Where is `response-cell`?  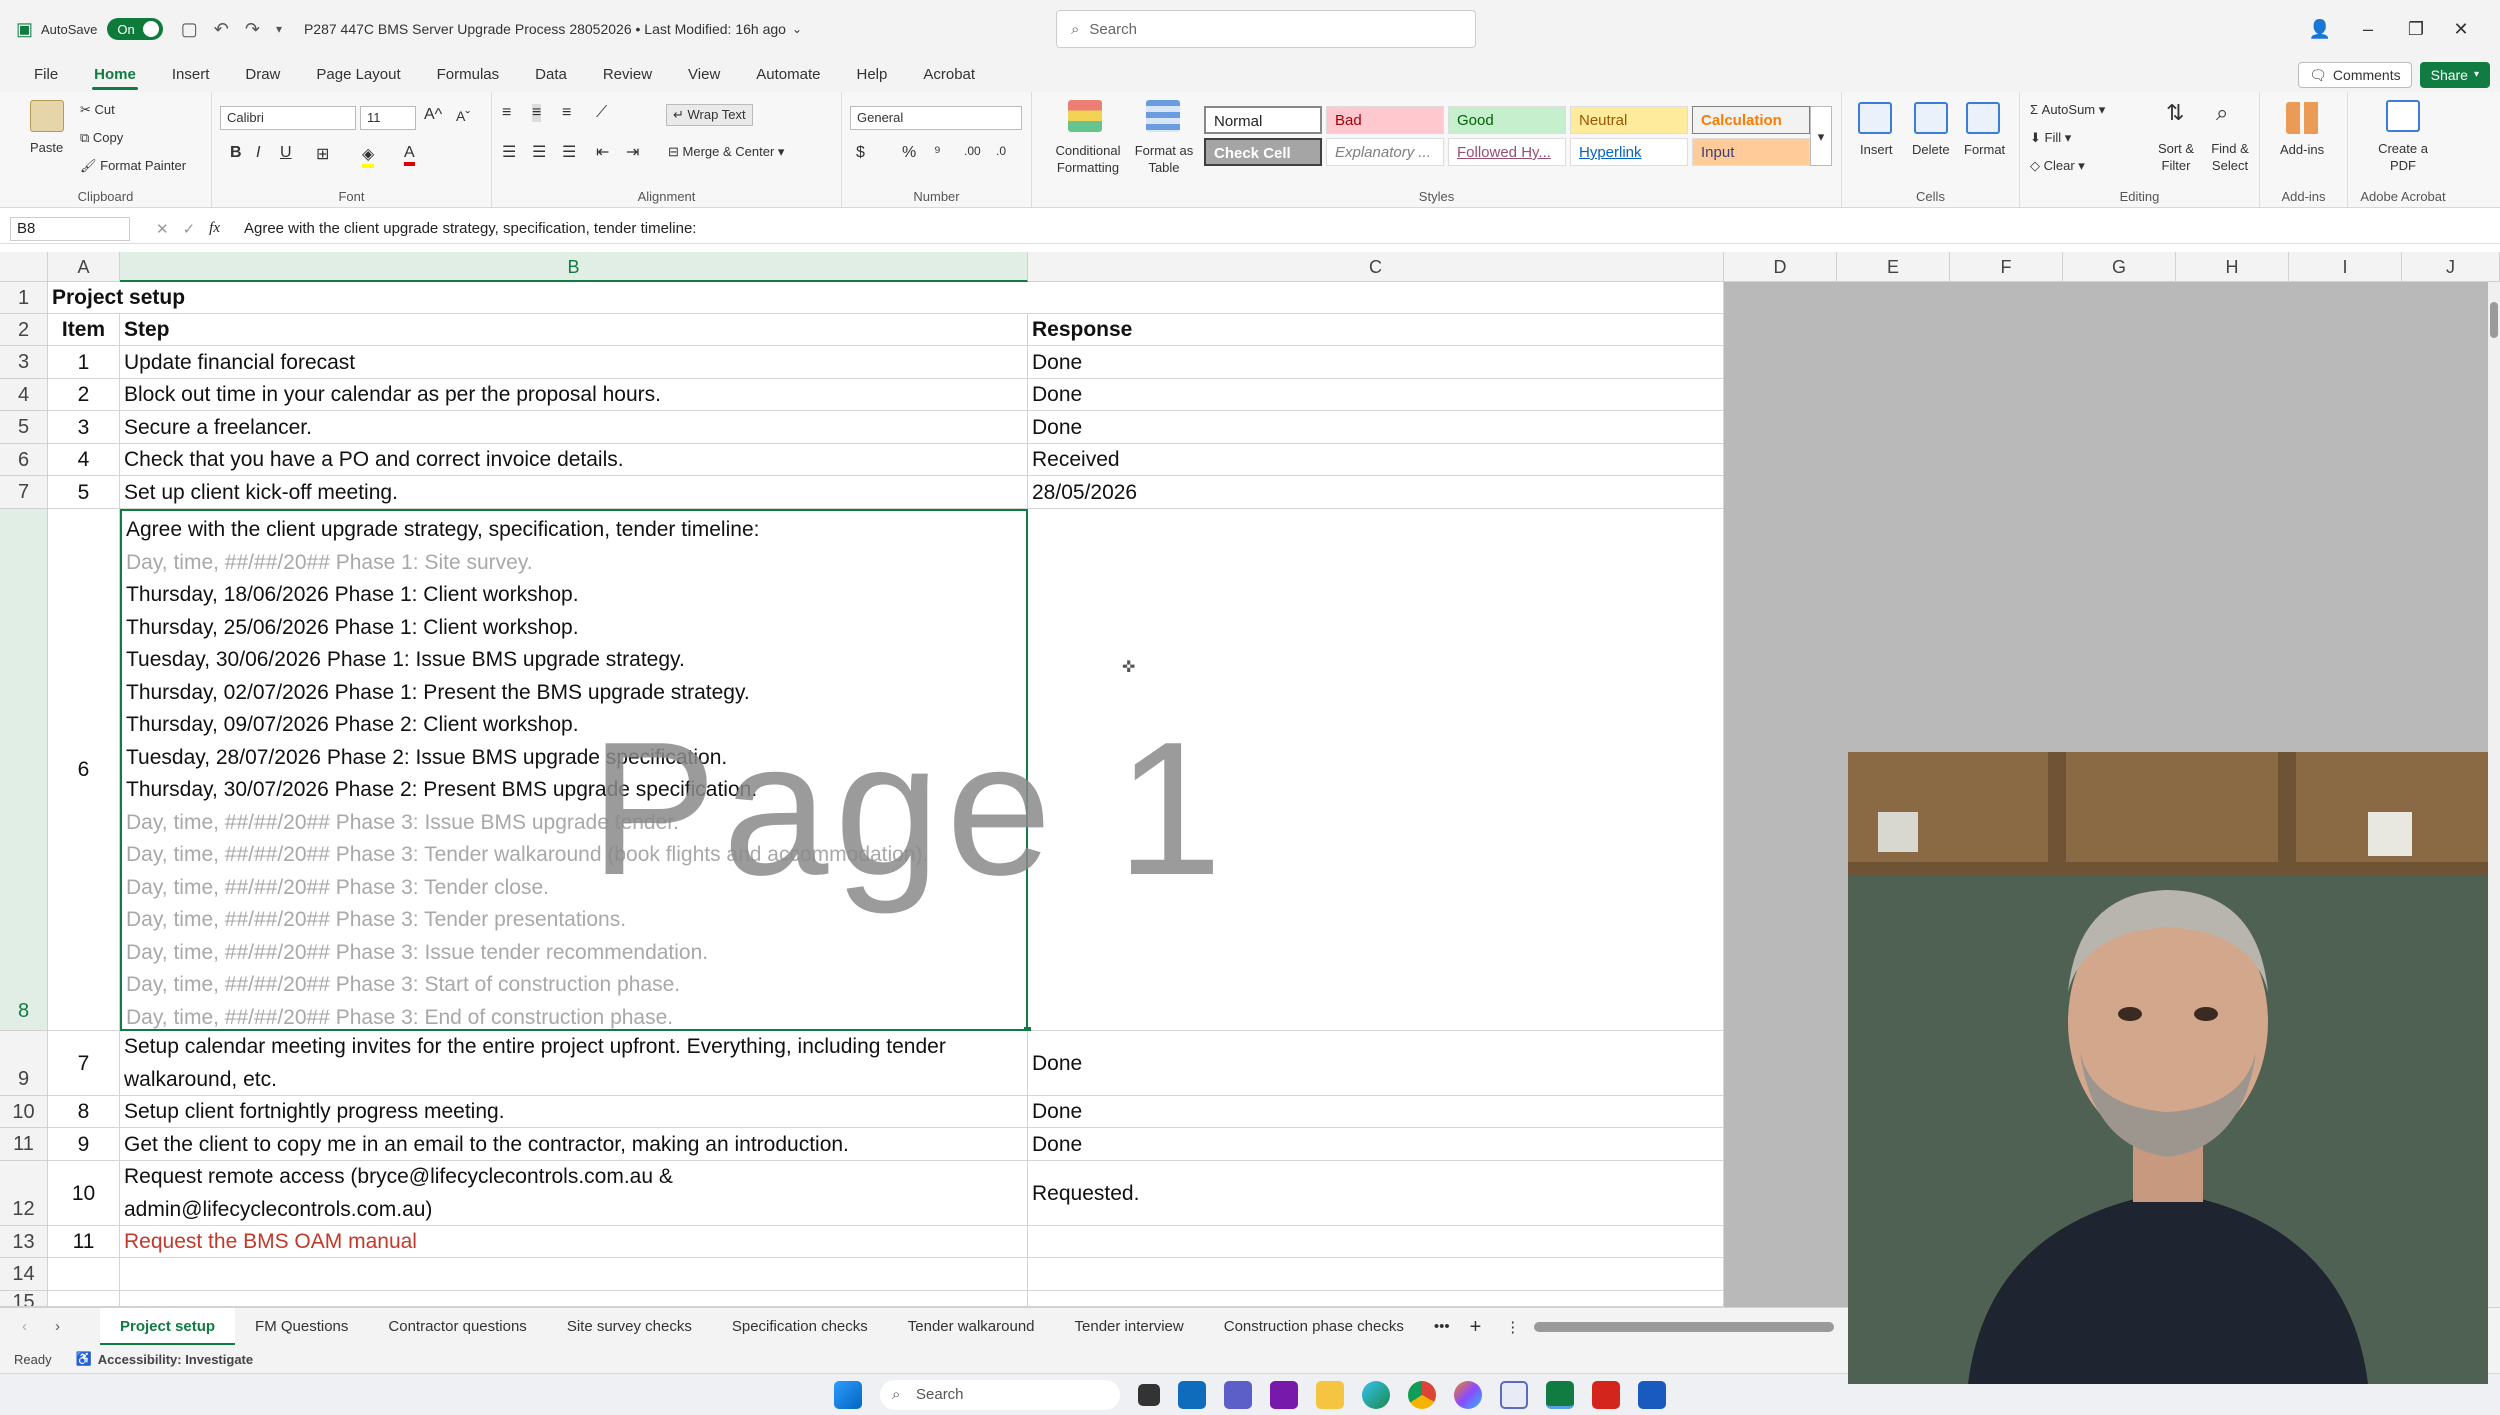 response-cell is located at coordinates (1376, 770).